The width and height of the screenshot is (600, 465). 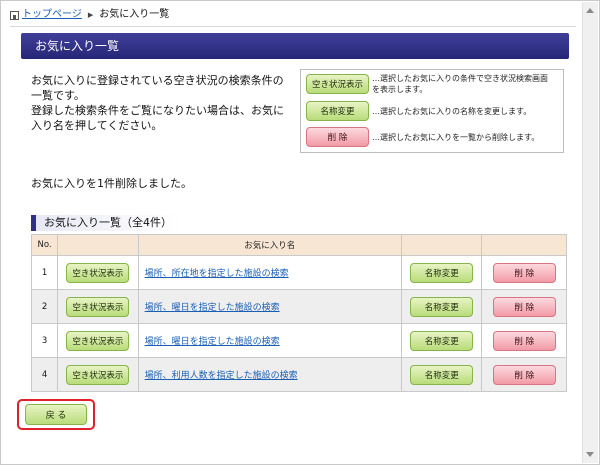 I want to click on breadcrumb-home-link: トップページ, so click(x=52, y=15).